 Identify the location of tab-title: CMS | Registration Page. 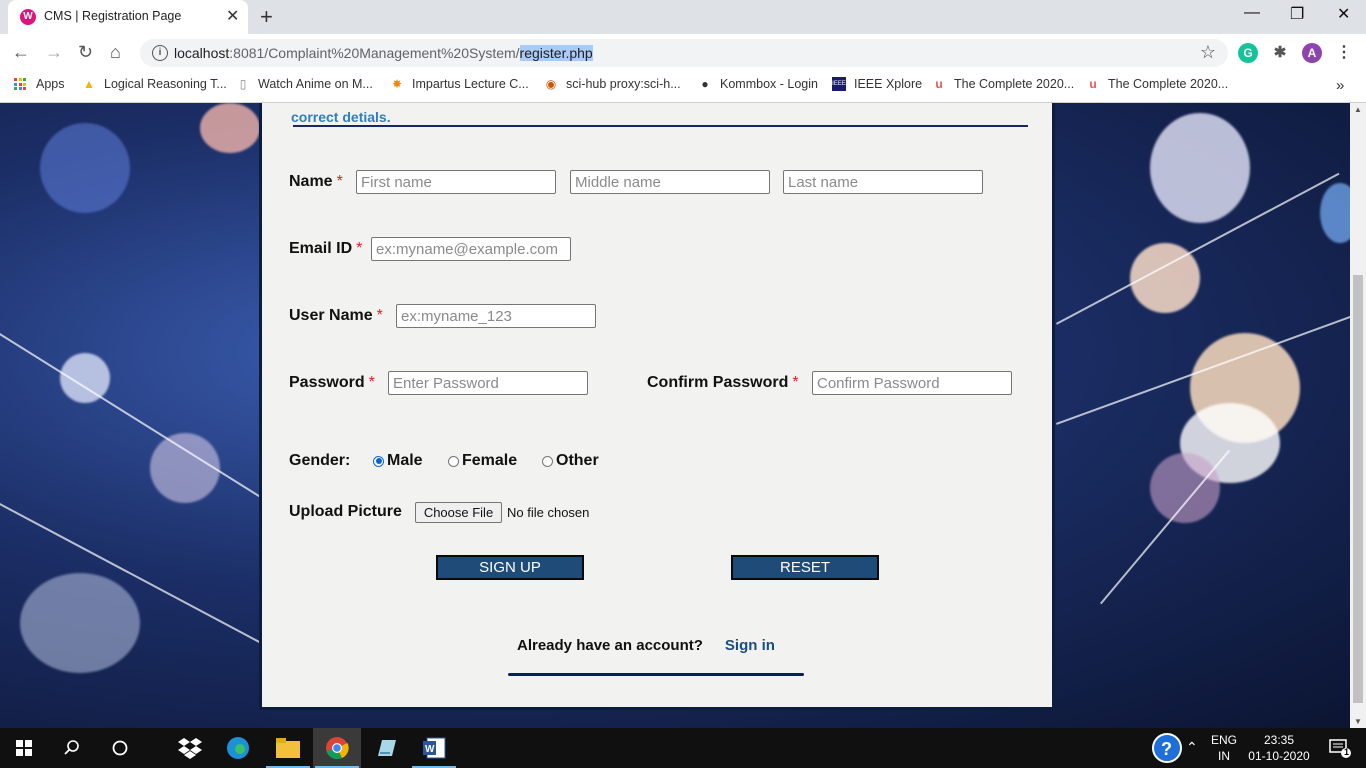
(113, 16).